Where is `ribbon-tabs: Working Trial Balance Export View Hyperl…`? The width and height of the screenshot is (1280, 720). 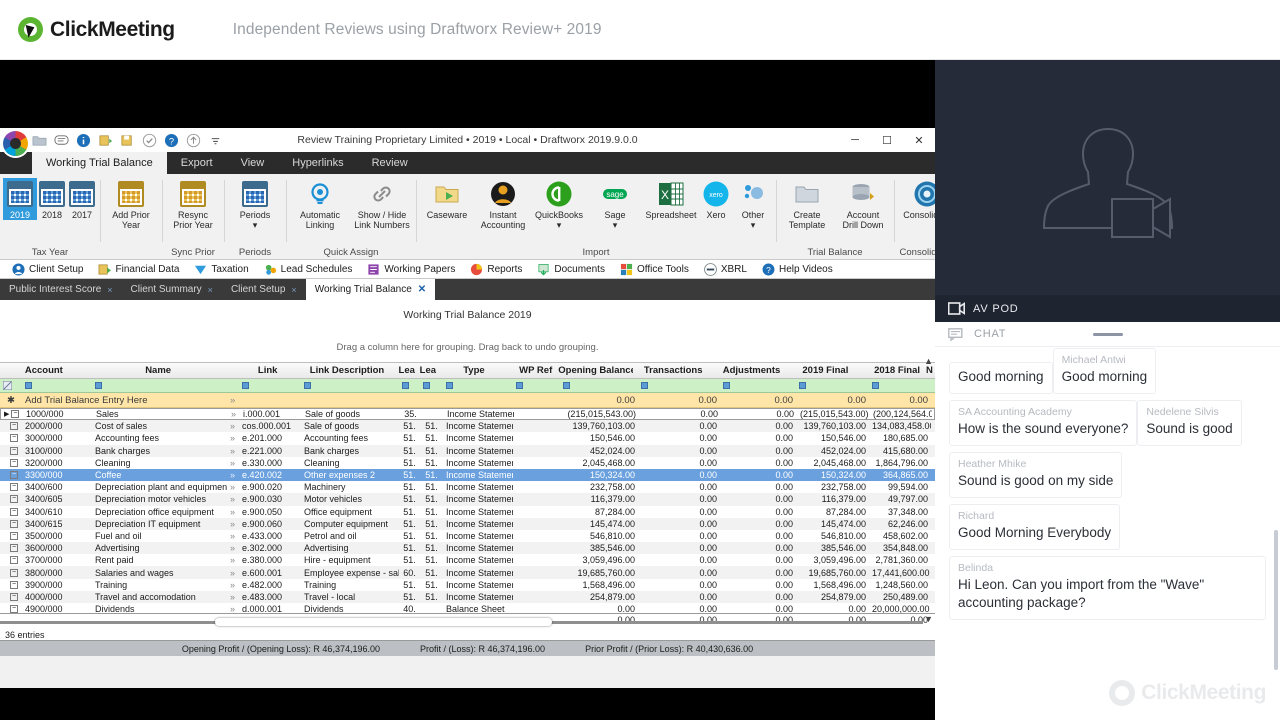
ribbon-tabs: Working Trial Balance Export View Hyperl… is located at coordinates (467, 163).